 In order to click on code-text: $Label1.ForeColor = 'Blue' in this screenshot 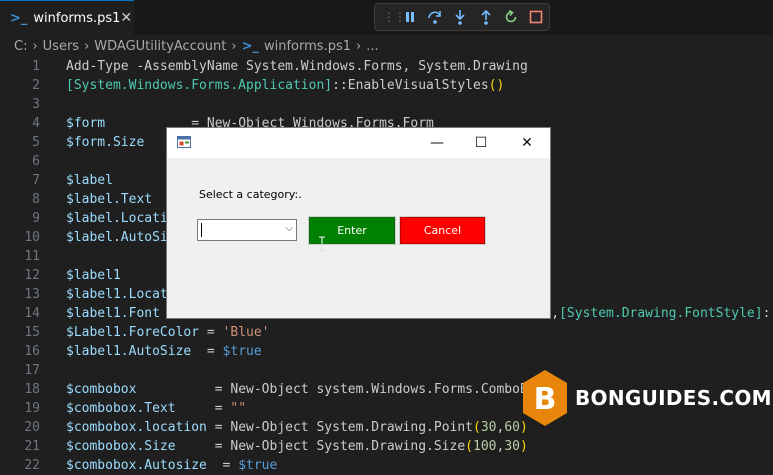, I will do `click(168, 332)`.